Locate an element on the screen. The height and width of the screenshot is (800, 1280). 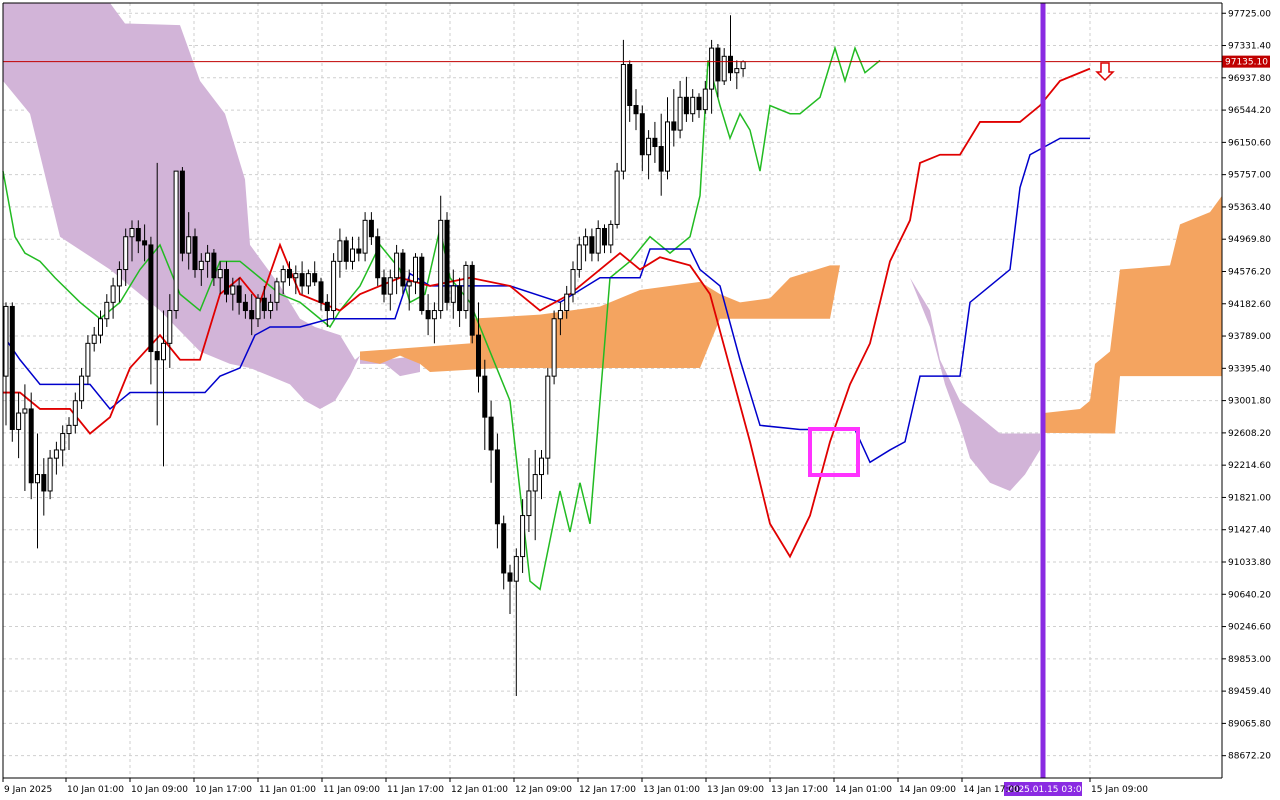
y-tick-label: 91427.40 is located at coordinates (1249, 531).